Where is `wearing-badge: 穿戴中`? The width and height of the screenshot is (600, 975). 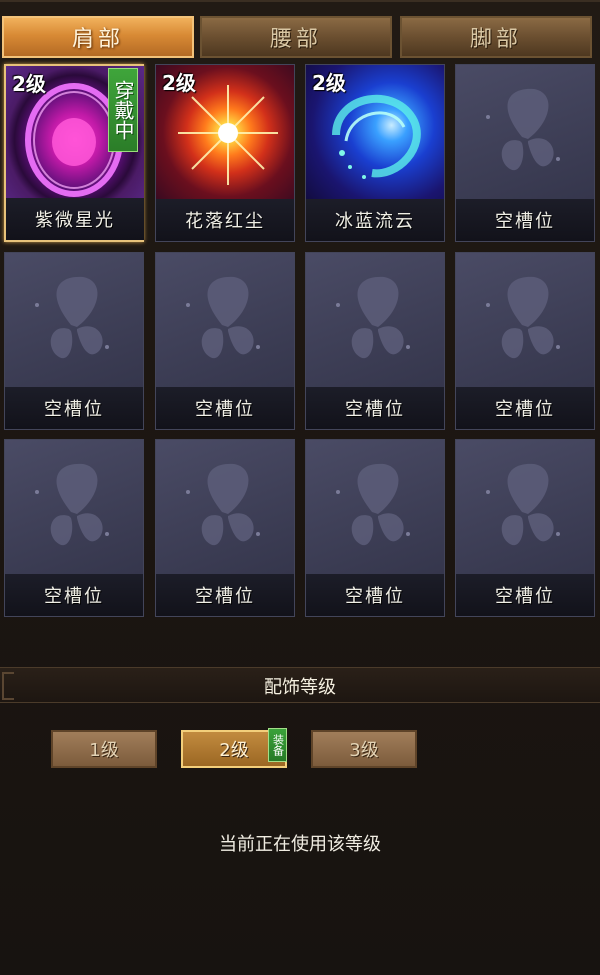 wearing-badge: 穿戴中 is located at coordinates (123, 110).